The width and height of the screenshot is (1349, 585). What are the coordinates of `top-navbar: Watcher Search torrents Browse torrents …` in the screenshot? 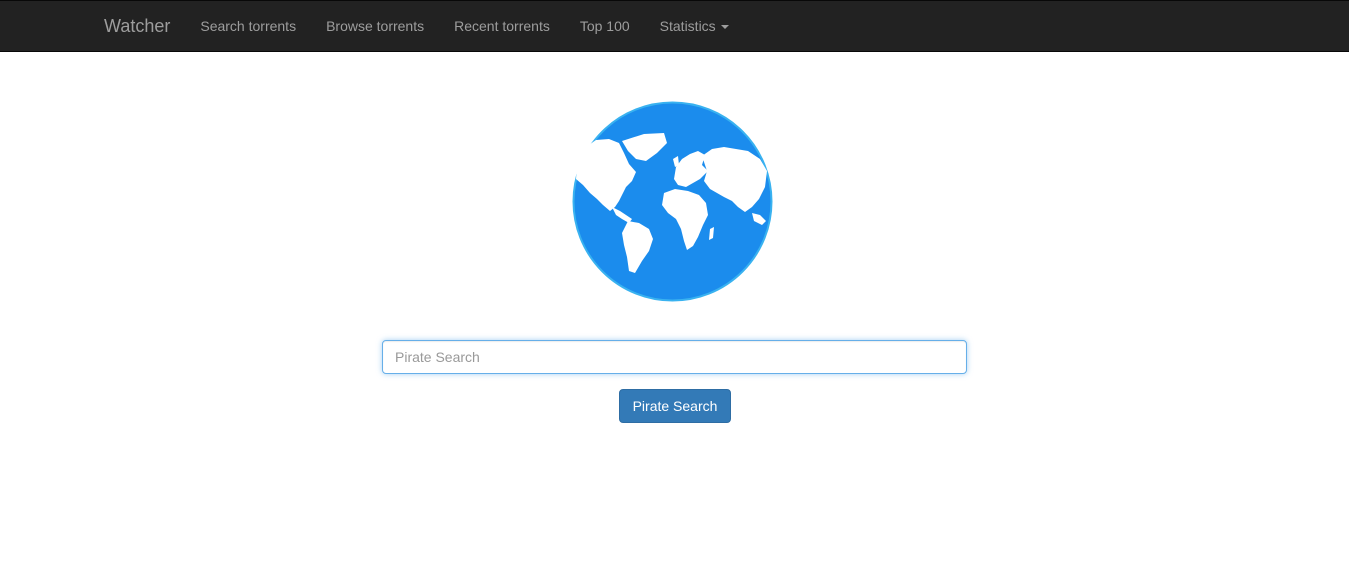 It's located at (674, 26).